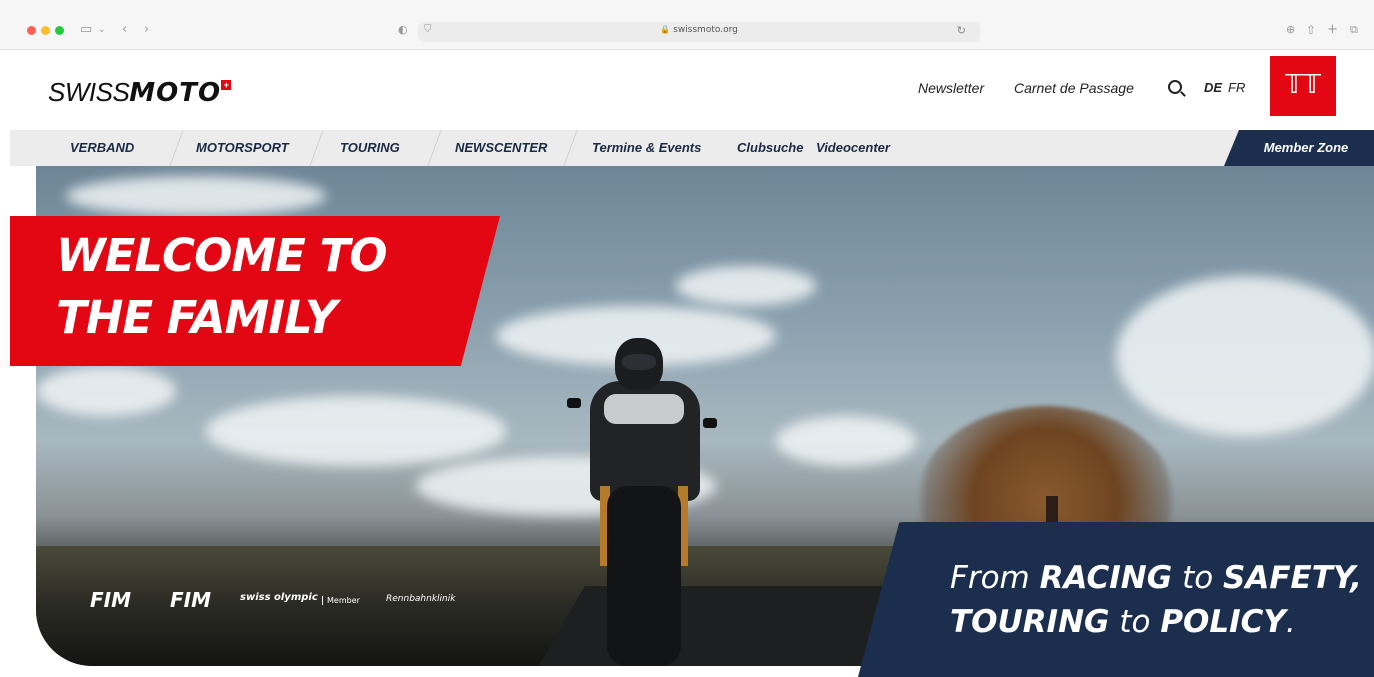  I want to click on carnet-de-passage-link: Carnet de Passage, so click(1074, 88).